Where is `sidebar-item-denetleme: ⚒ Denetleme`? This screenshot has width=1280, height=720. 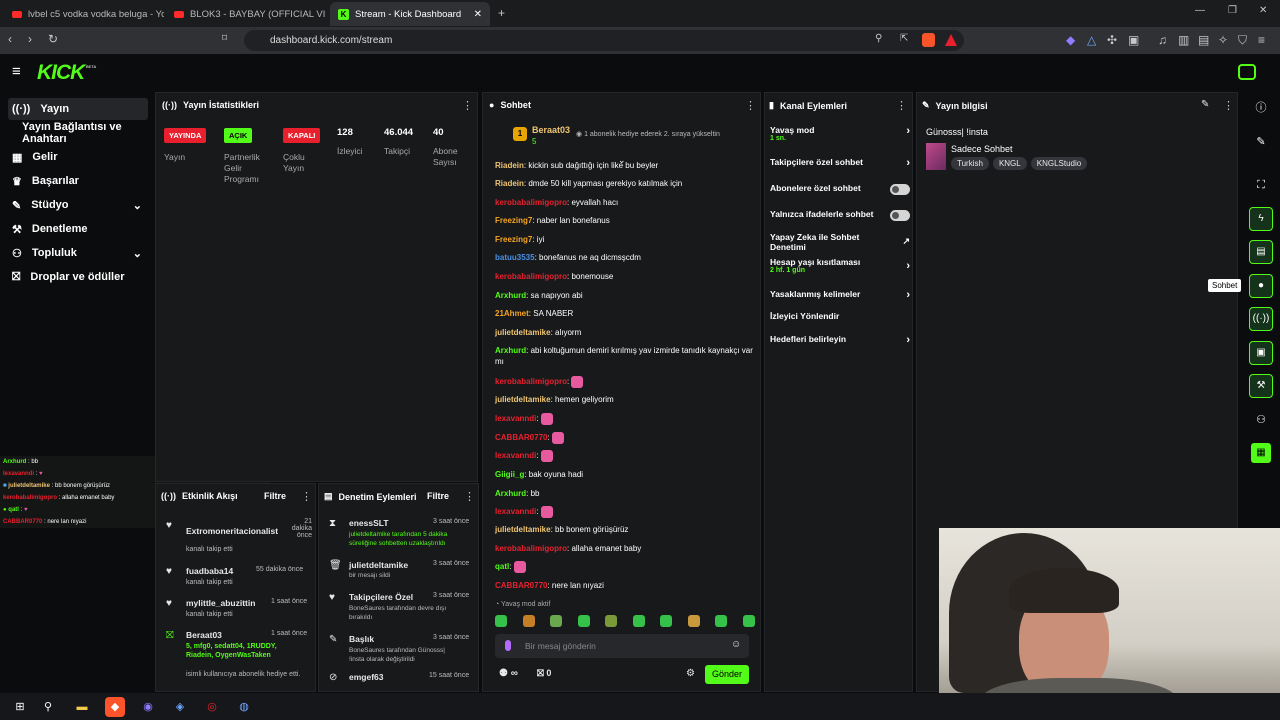 sidebar-item-denetleme: ⚒ Denetleme is located at coordinates (78, 229).